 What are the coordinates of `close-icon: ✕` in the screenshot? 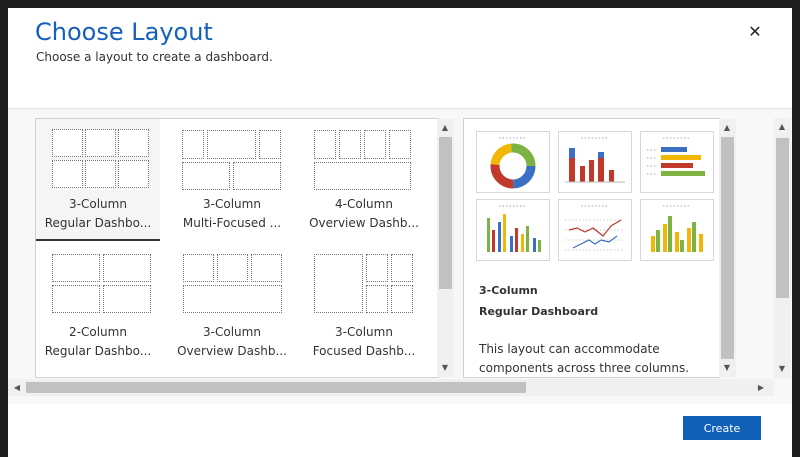 It's located at (755, 32).